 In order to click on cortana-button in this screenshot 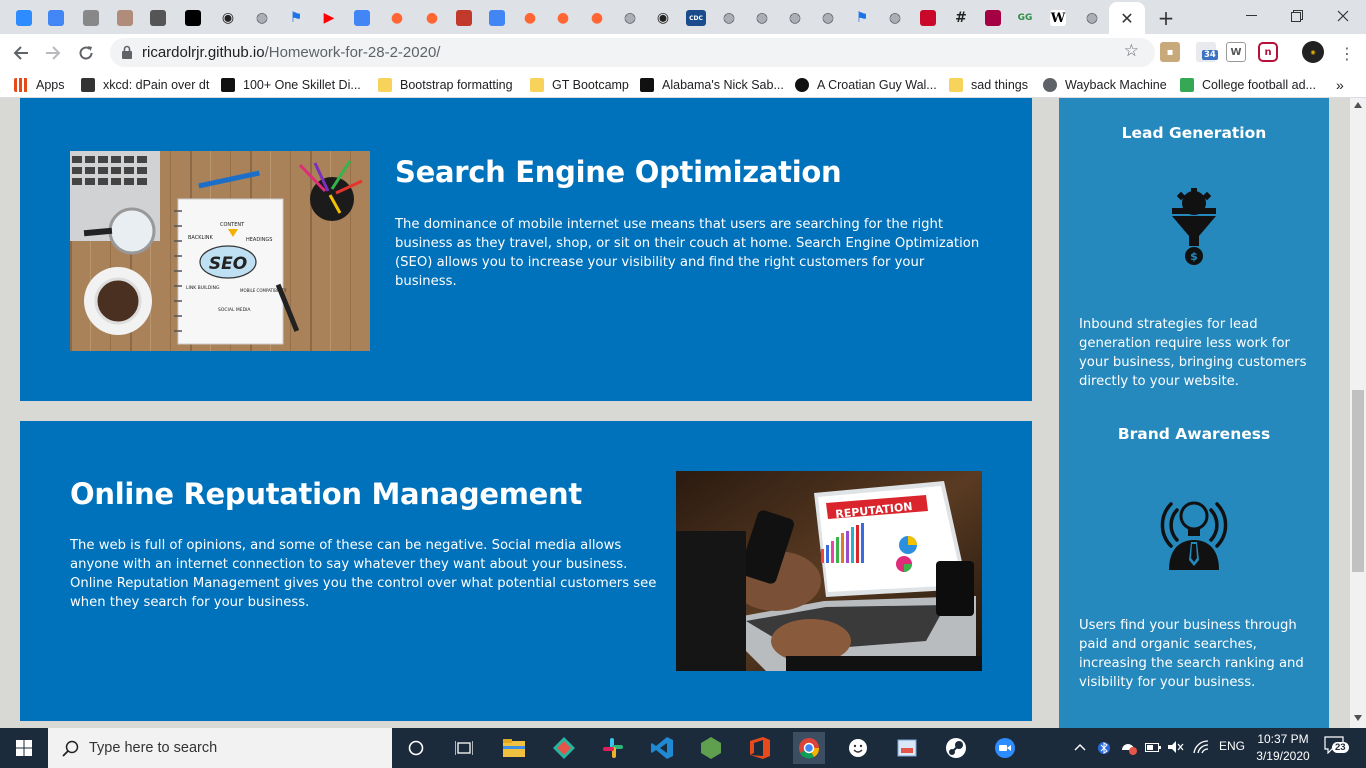, I will do `click(416, 748)`.